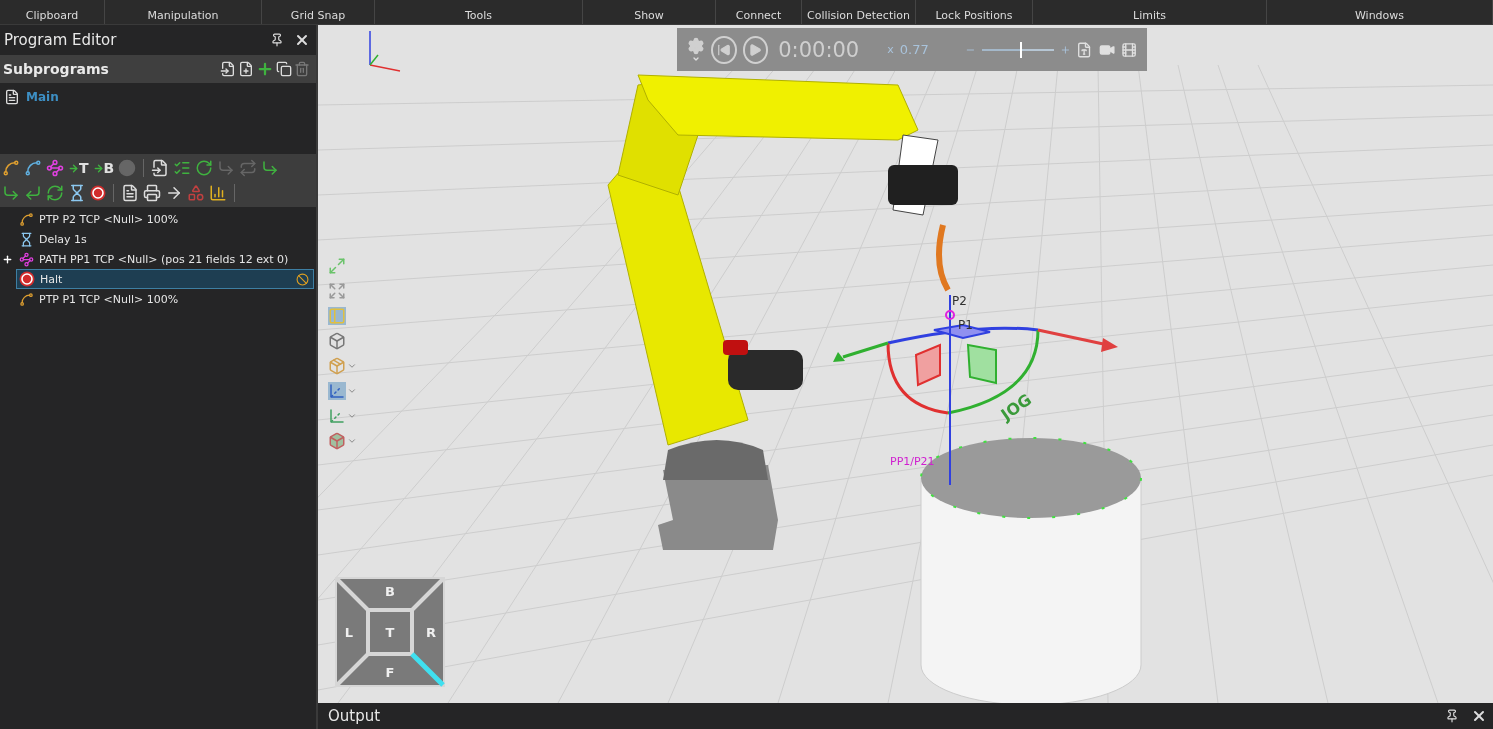  Describe the element at coordinates (355, 716) in the screenshot. I see `panel-title: Output` at that location.